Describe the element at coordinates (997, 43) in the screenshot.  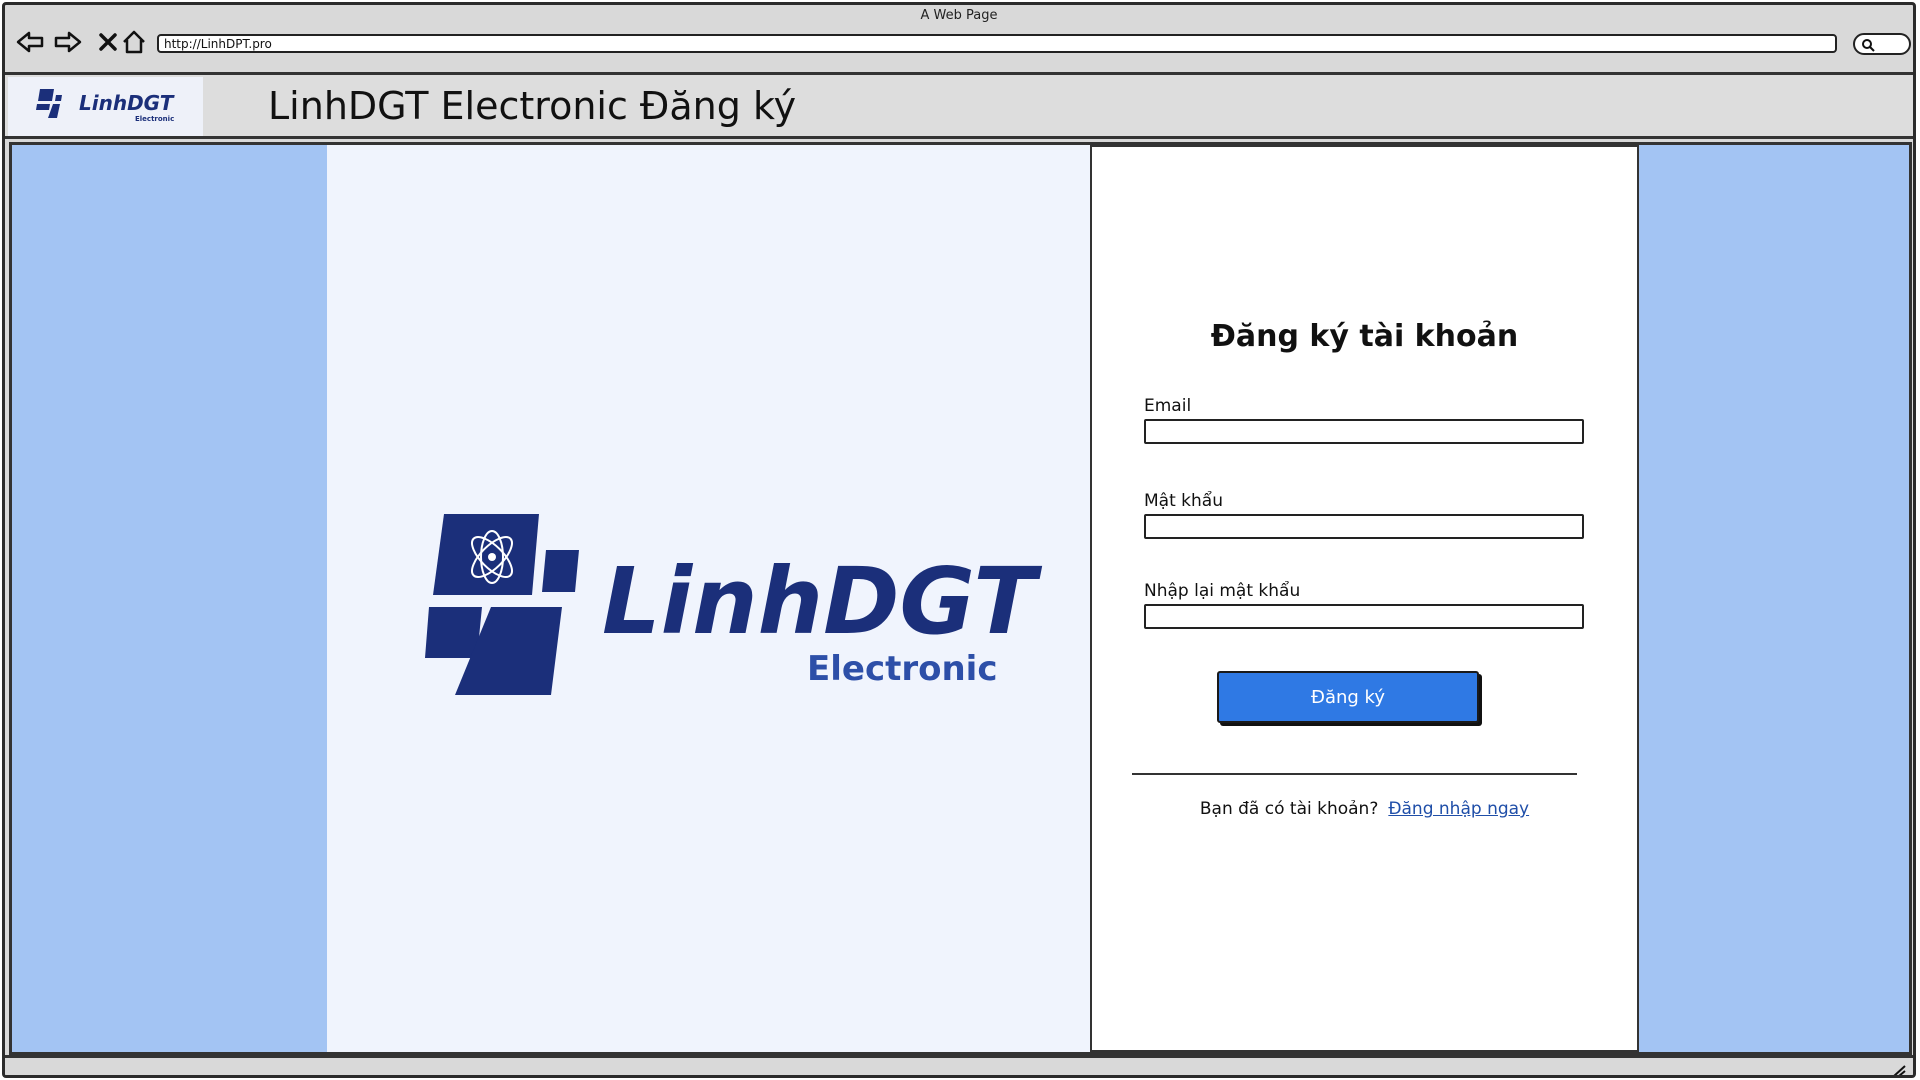
I see `address-bar` at that location.